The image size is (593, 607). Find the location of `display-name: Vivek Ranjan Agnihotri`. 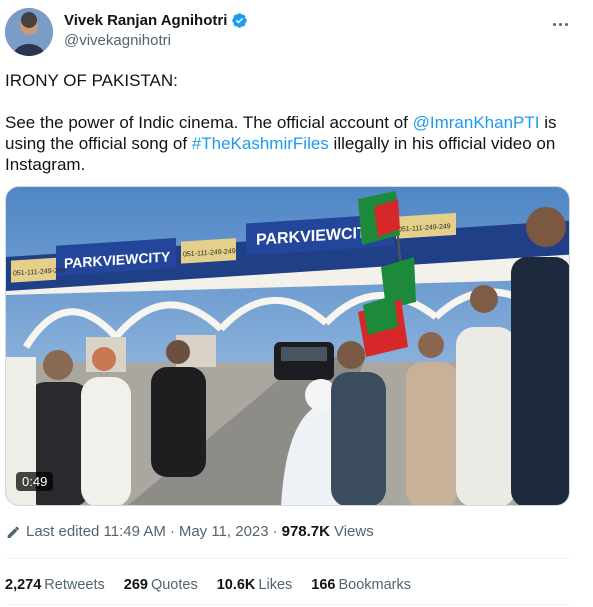

display-name: Vivek Ranjan Agnihotri is located at coordinates (145, 20).